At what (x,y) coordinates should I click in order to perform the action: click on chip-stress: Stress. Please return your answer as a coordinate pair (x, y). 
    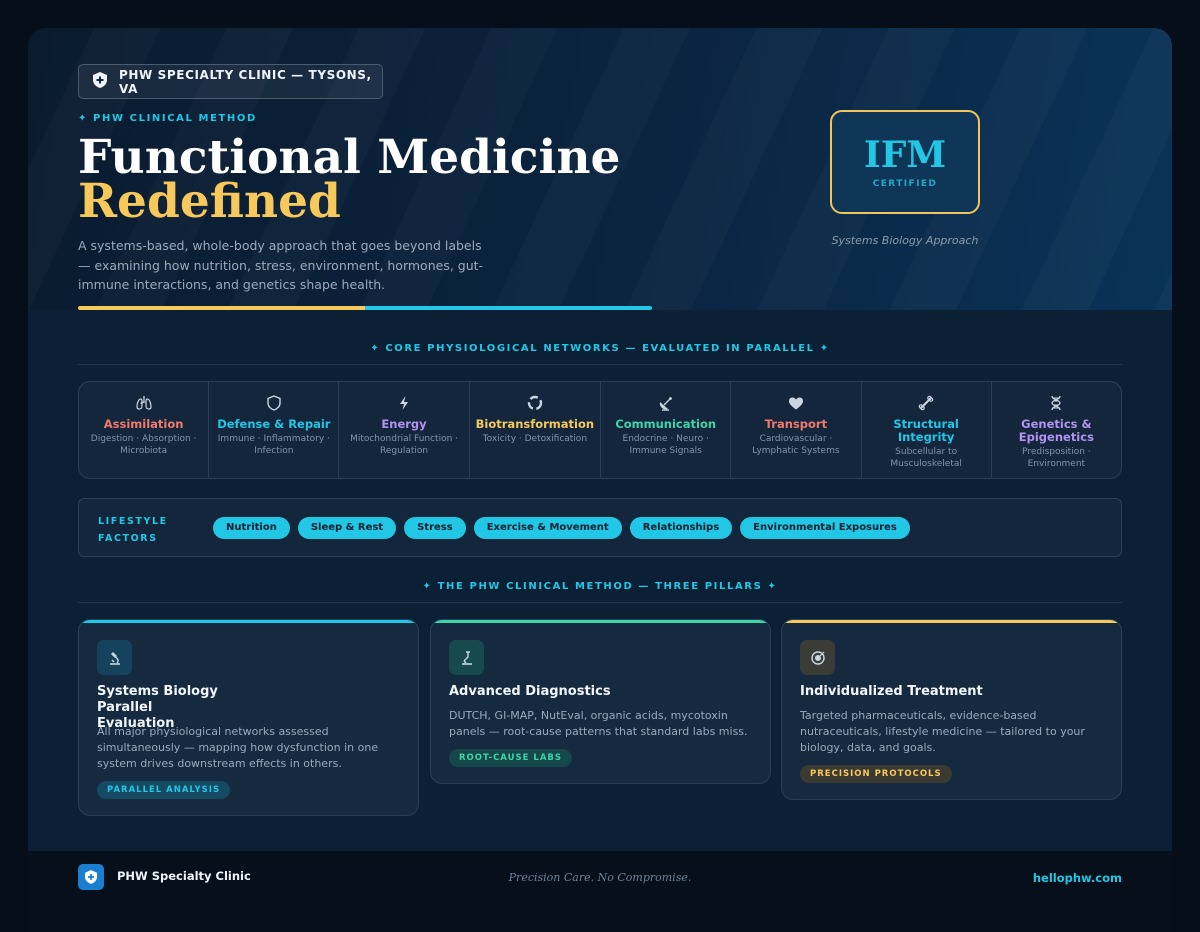
    Looking at the image, I should click on (435, 528).